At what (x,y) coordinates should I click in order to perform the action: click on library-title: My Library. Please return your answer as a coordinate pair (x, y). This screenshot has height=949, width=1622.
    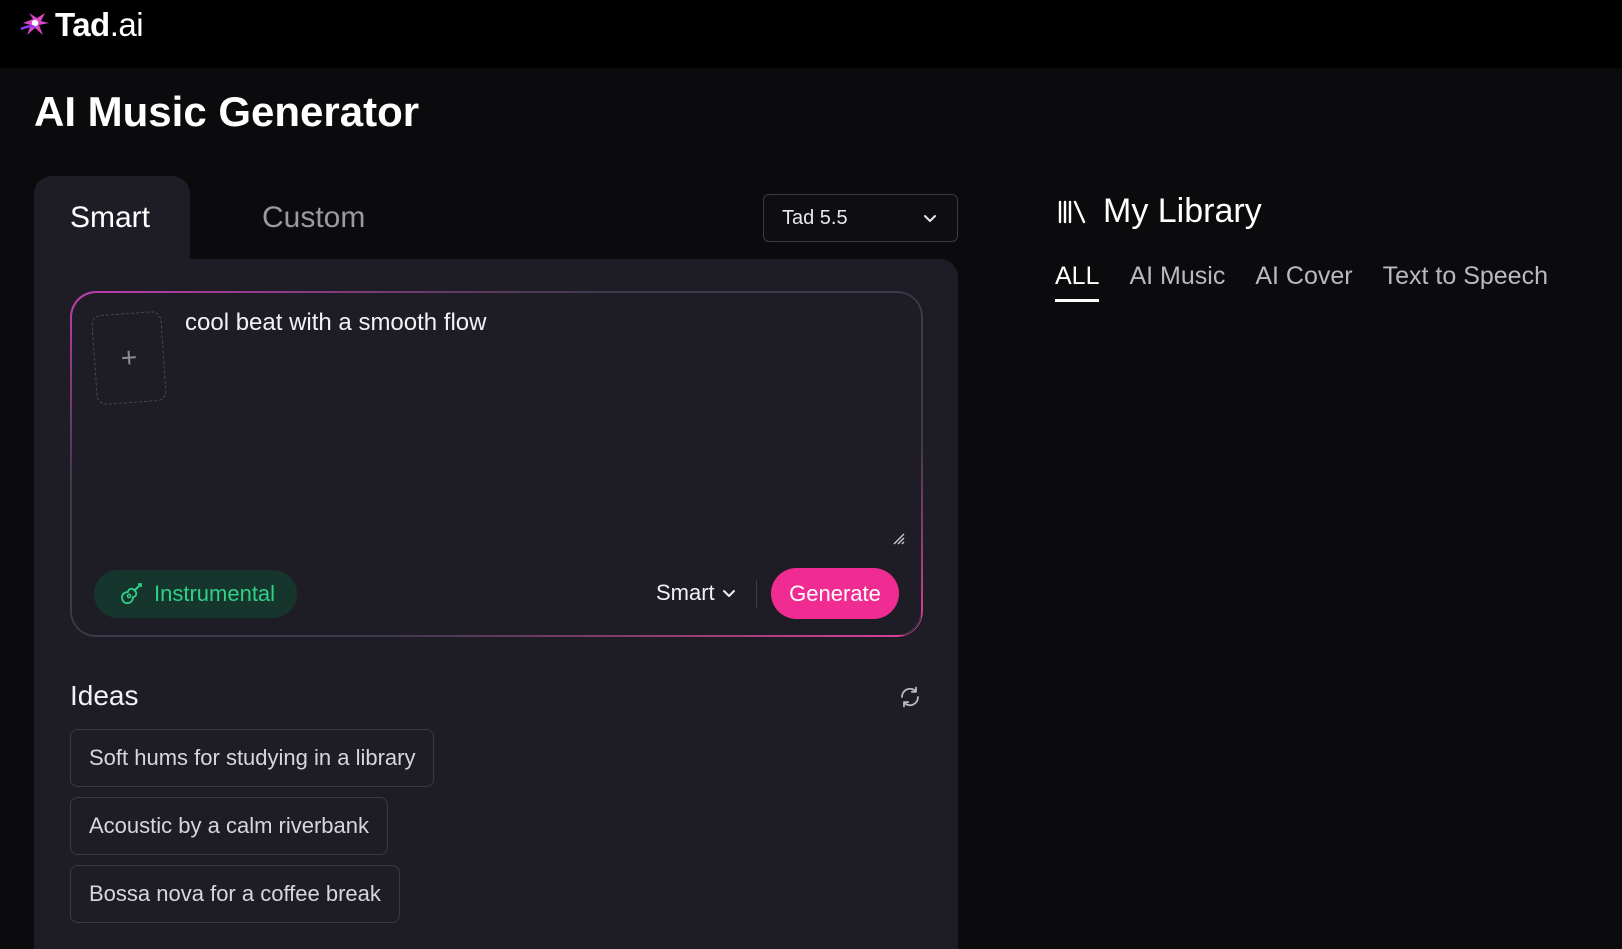
    Looking at the image, I should click on (1182, 211).